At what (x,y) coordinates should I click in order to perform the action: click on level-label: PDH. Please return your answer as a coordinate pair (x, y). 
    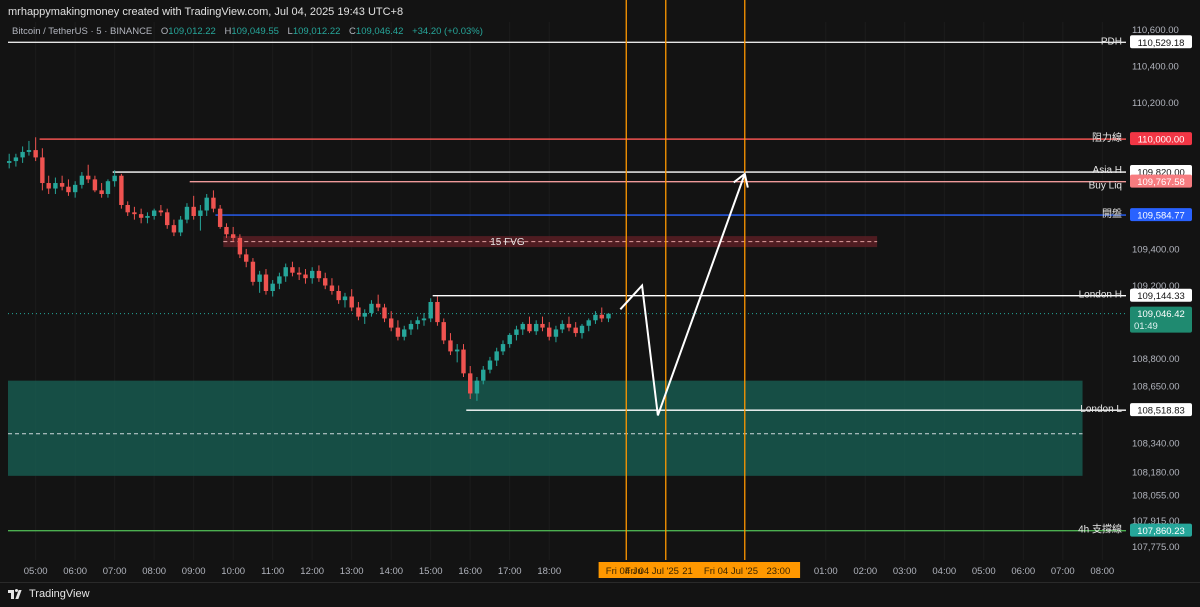
    Looking at the image, I should click on (1111, 41).